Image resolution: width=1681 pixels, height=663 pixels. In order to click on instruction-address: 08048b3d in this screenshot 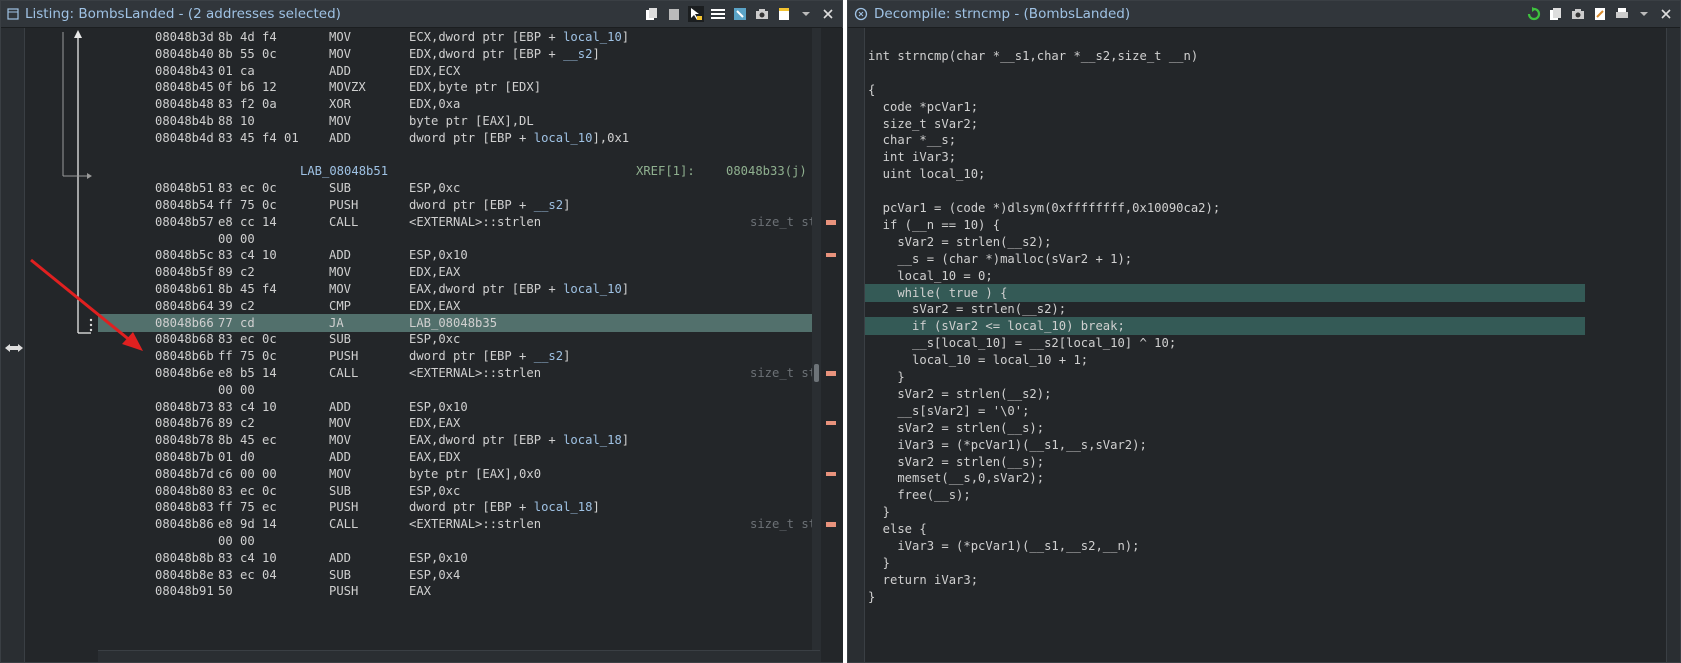, I will do `click(184, 37)`.